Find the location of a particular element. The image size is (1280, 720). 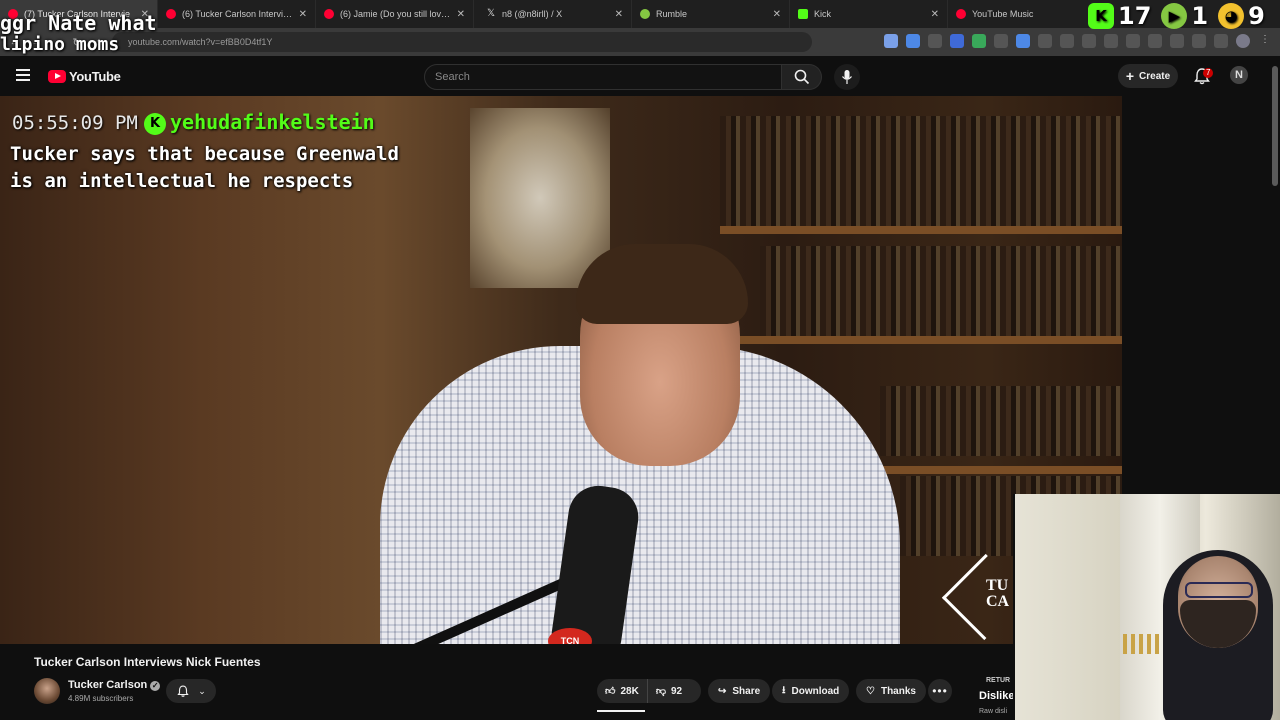

more-horizontal-icon: ••• is located at coordinates (940, 691).